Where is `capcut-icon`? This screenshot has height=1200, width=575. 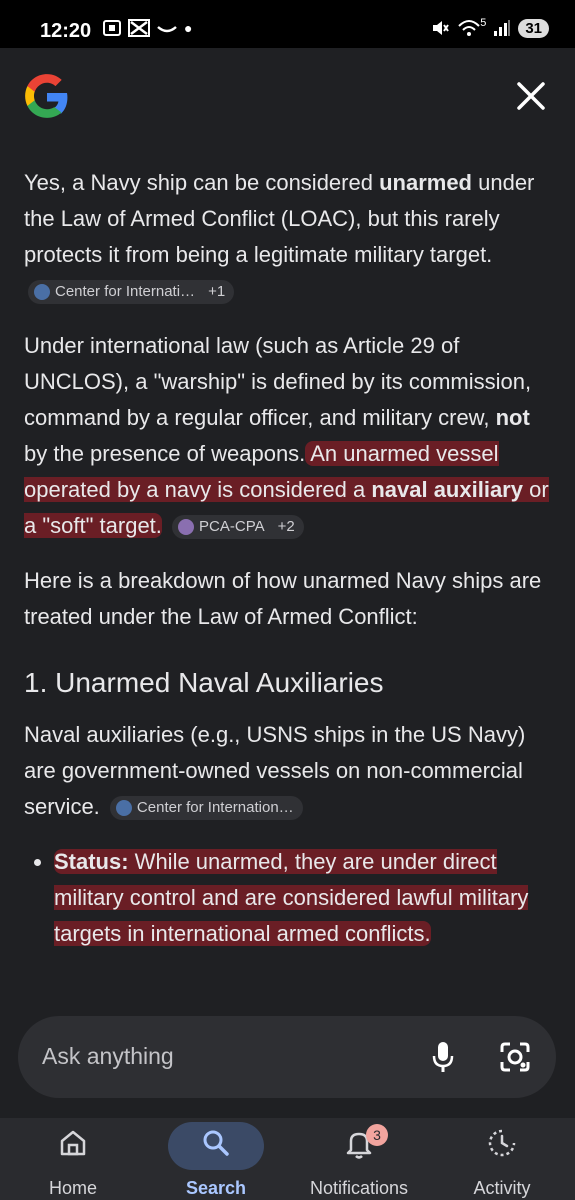
capcut-icon is located at coordinates (139, 28).